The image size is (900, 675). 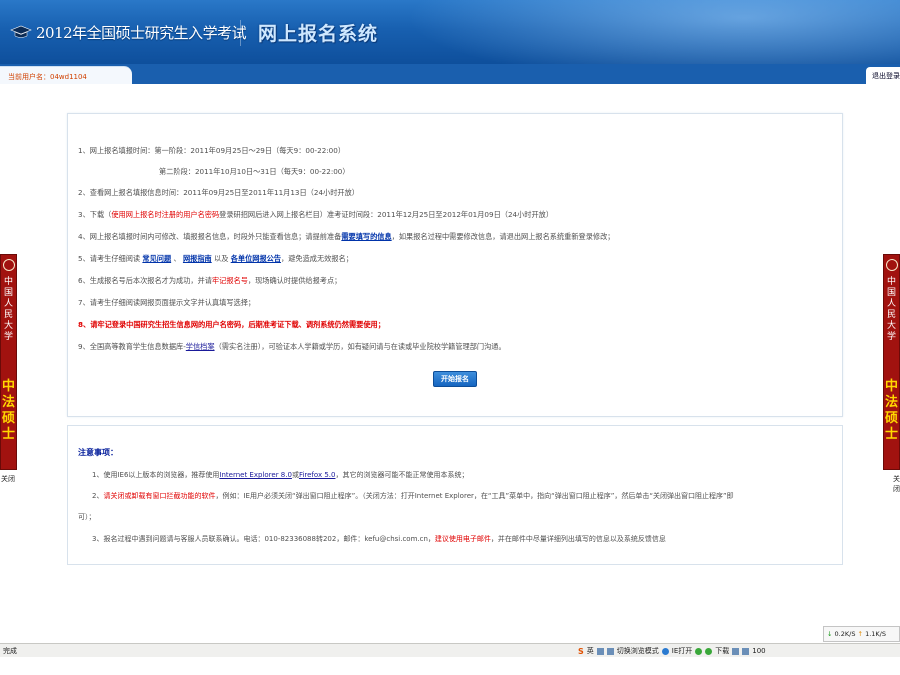 What do you see at coordinates (581, 651) in the screenshot?
I see `sogou-ime-icon: S` at bounding box center [581, 651].